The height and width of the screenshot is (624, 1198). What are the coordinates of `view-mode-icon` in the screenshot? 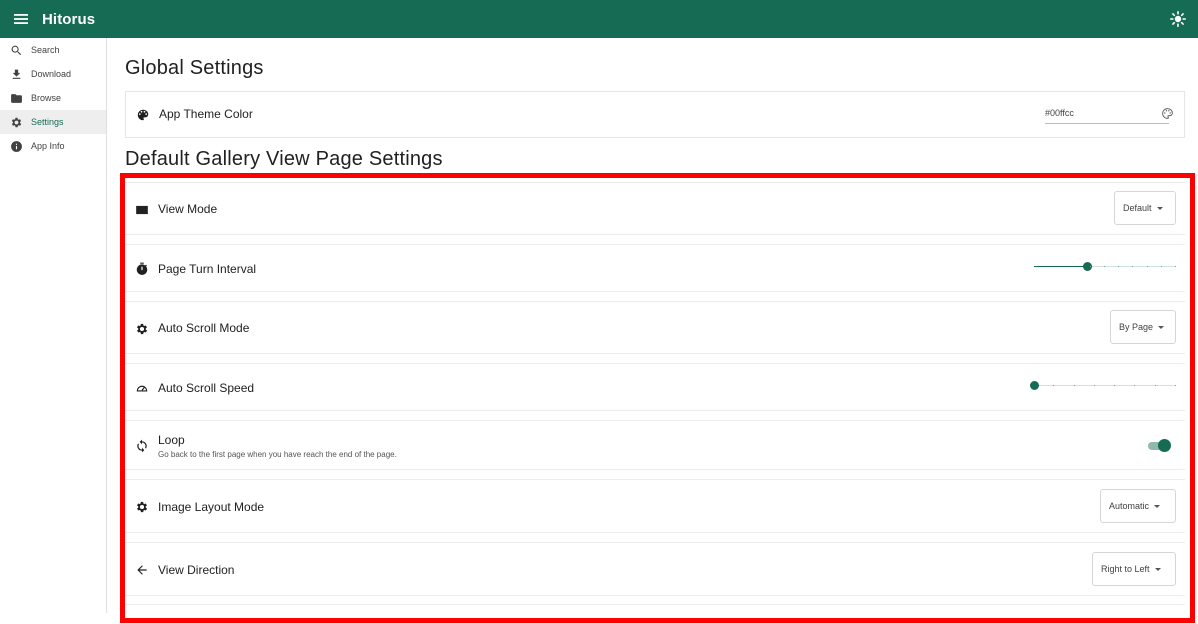 It's located at (142, 210).